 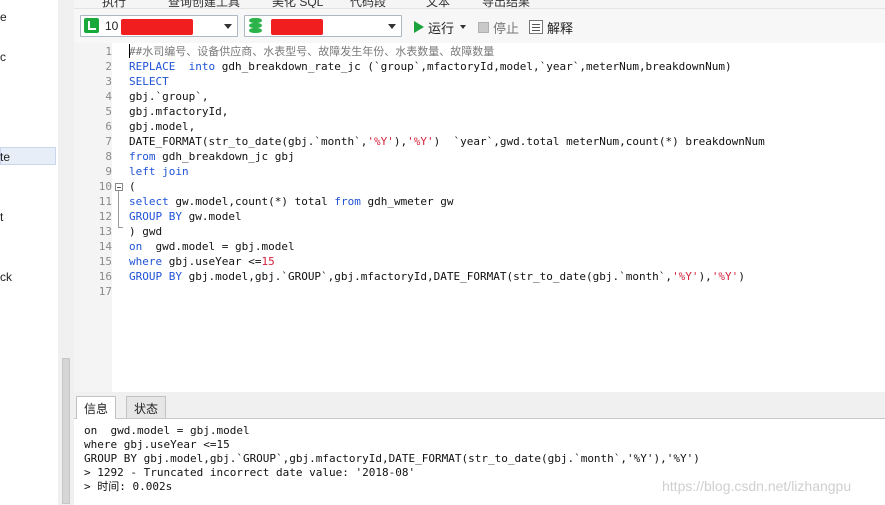 I want to click on code-line: GROUP BY gw.model, so click(x=185, y=216).